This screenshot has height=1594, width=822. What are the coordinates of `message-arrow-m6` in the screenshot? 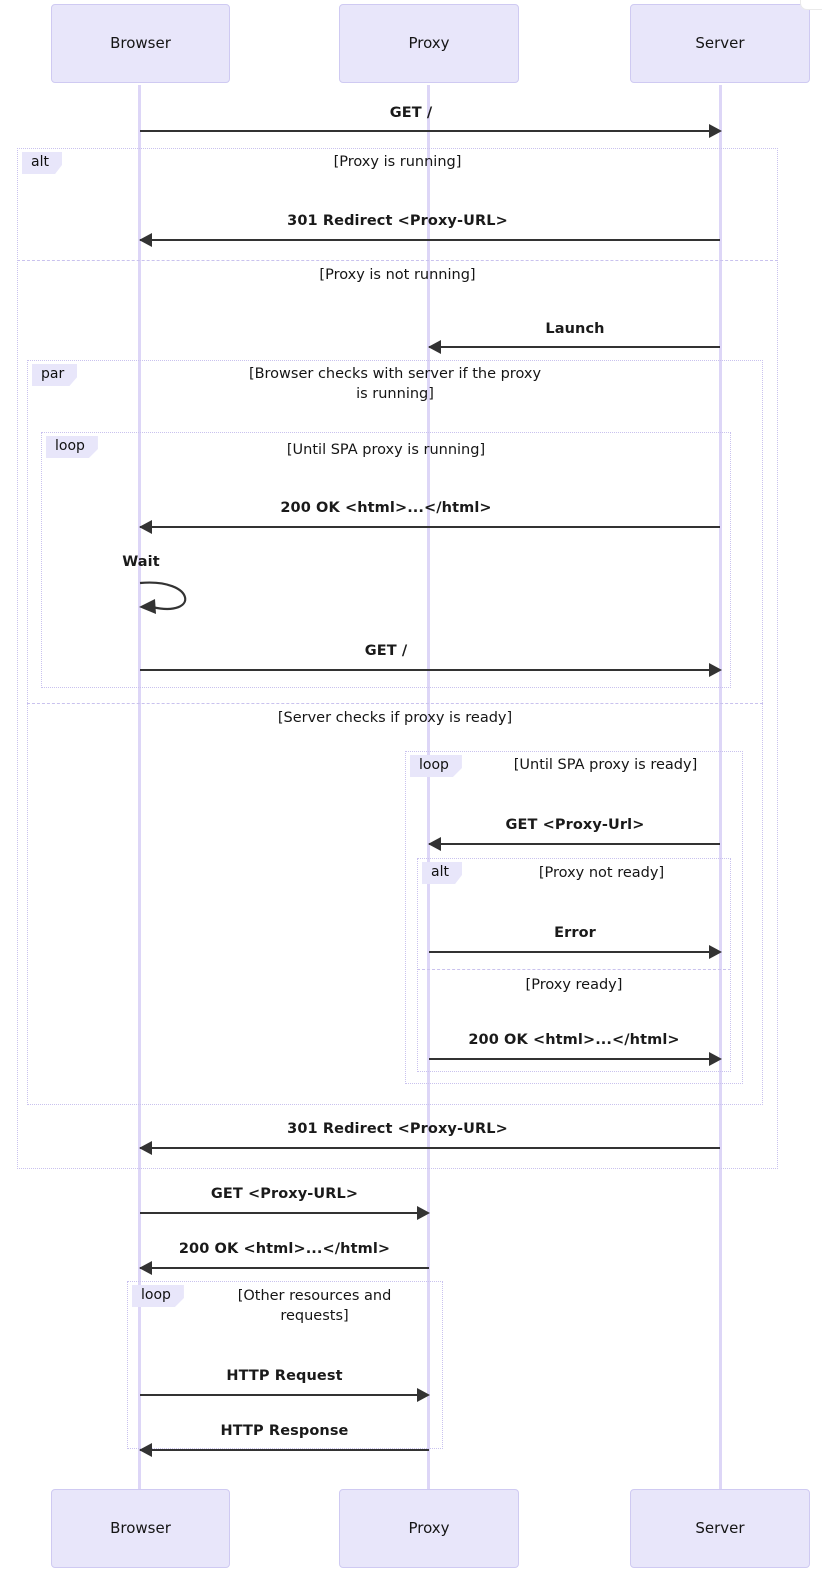 It's located at (426, 670).